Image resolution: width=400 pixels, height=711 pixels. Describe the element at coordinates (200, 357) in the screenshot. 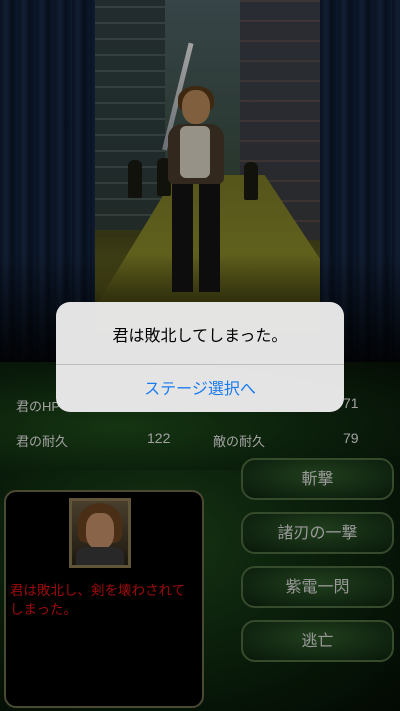

I see `defeat-alert: 君は敗北してしまった。 ステージ選択へ` at that location.